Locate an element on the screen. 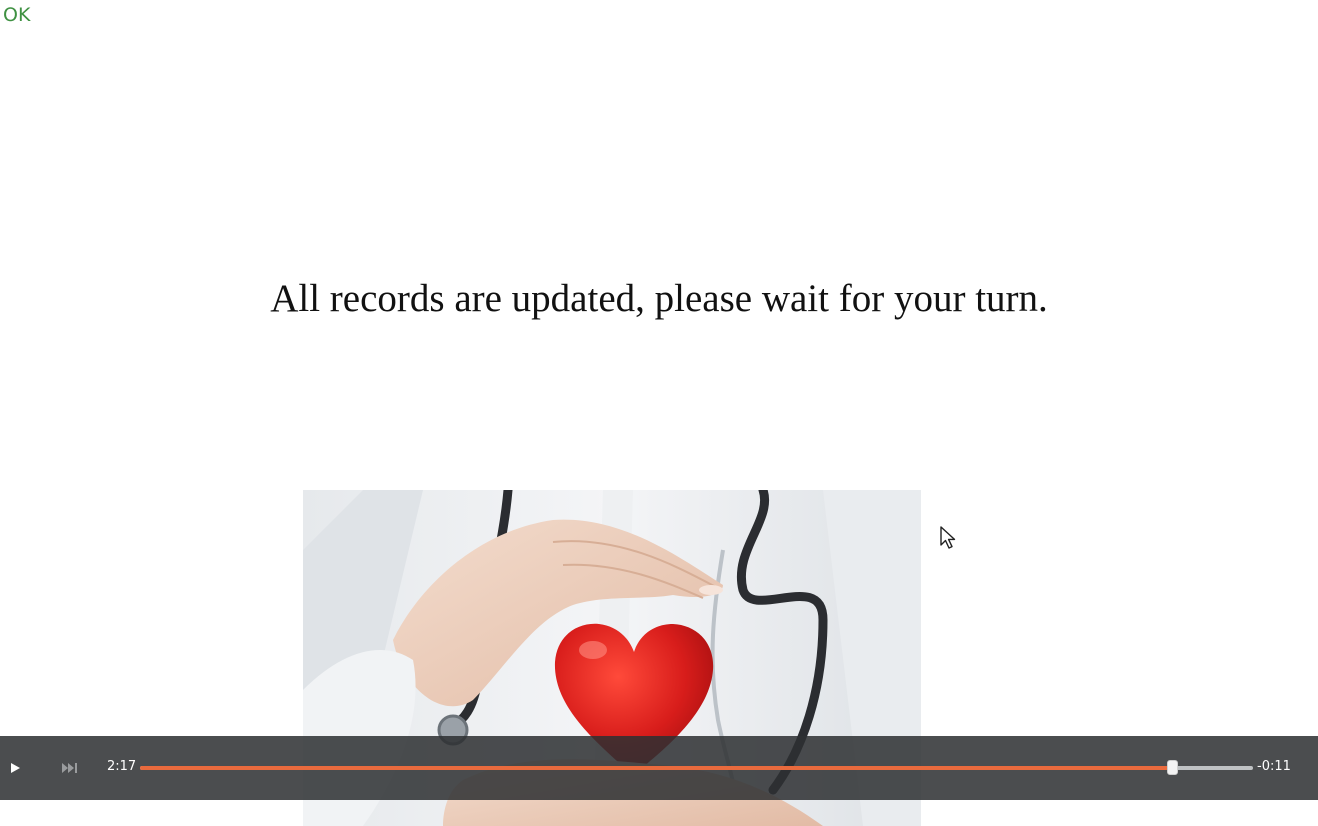  play-icon is located at coordinates (15, 768).